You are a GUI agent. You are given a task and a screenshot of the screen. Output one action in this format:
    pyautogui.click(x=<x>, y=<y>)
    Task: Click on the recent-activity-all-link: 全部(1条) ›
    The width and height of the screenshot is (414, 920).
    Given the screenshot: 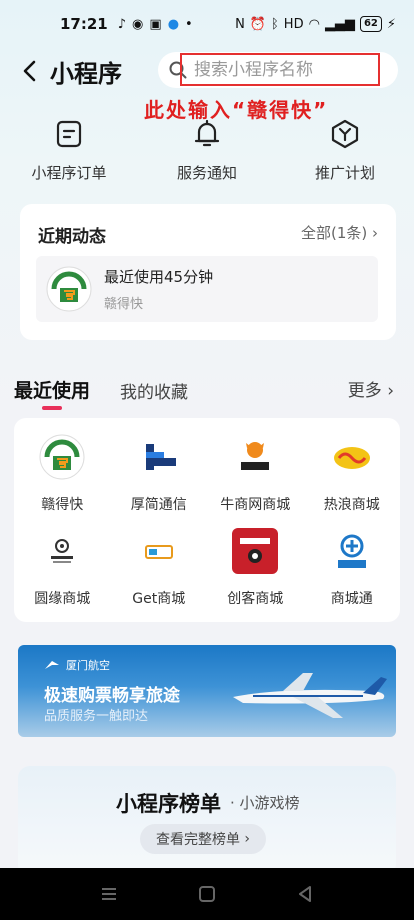 What is the action you would take?
    pyautogui.click(x=339, y=232)
    